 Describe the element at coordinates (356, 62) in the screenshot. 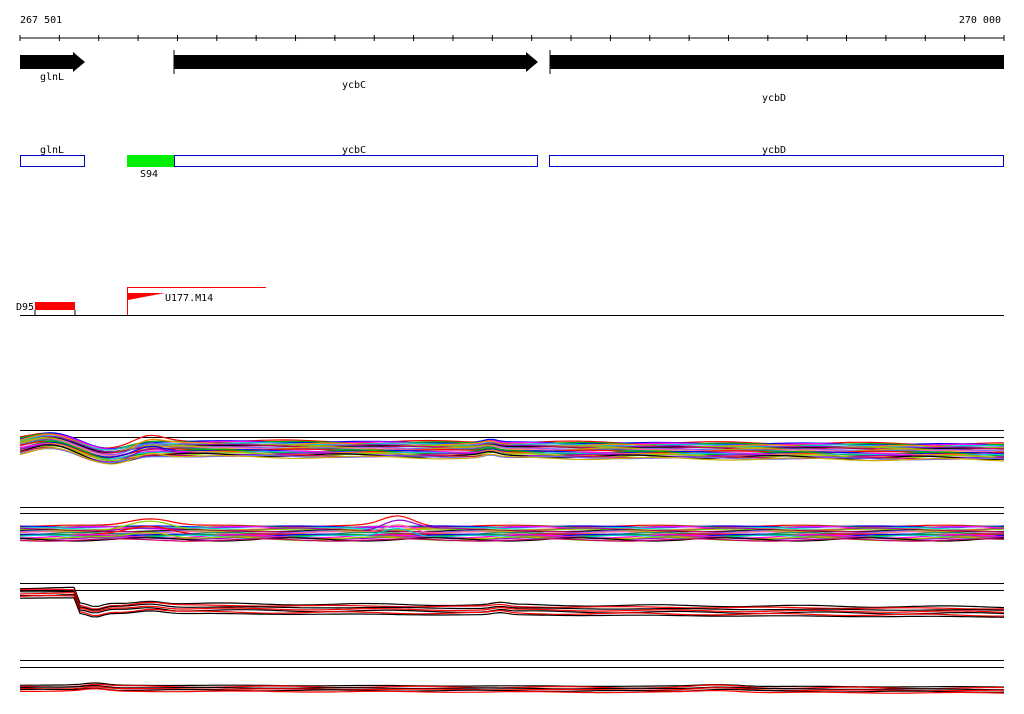

I see `gene-arrow-ycbC` at that location.